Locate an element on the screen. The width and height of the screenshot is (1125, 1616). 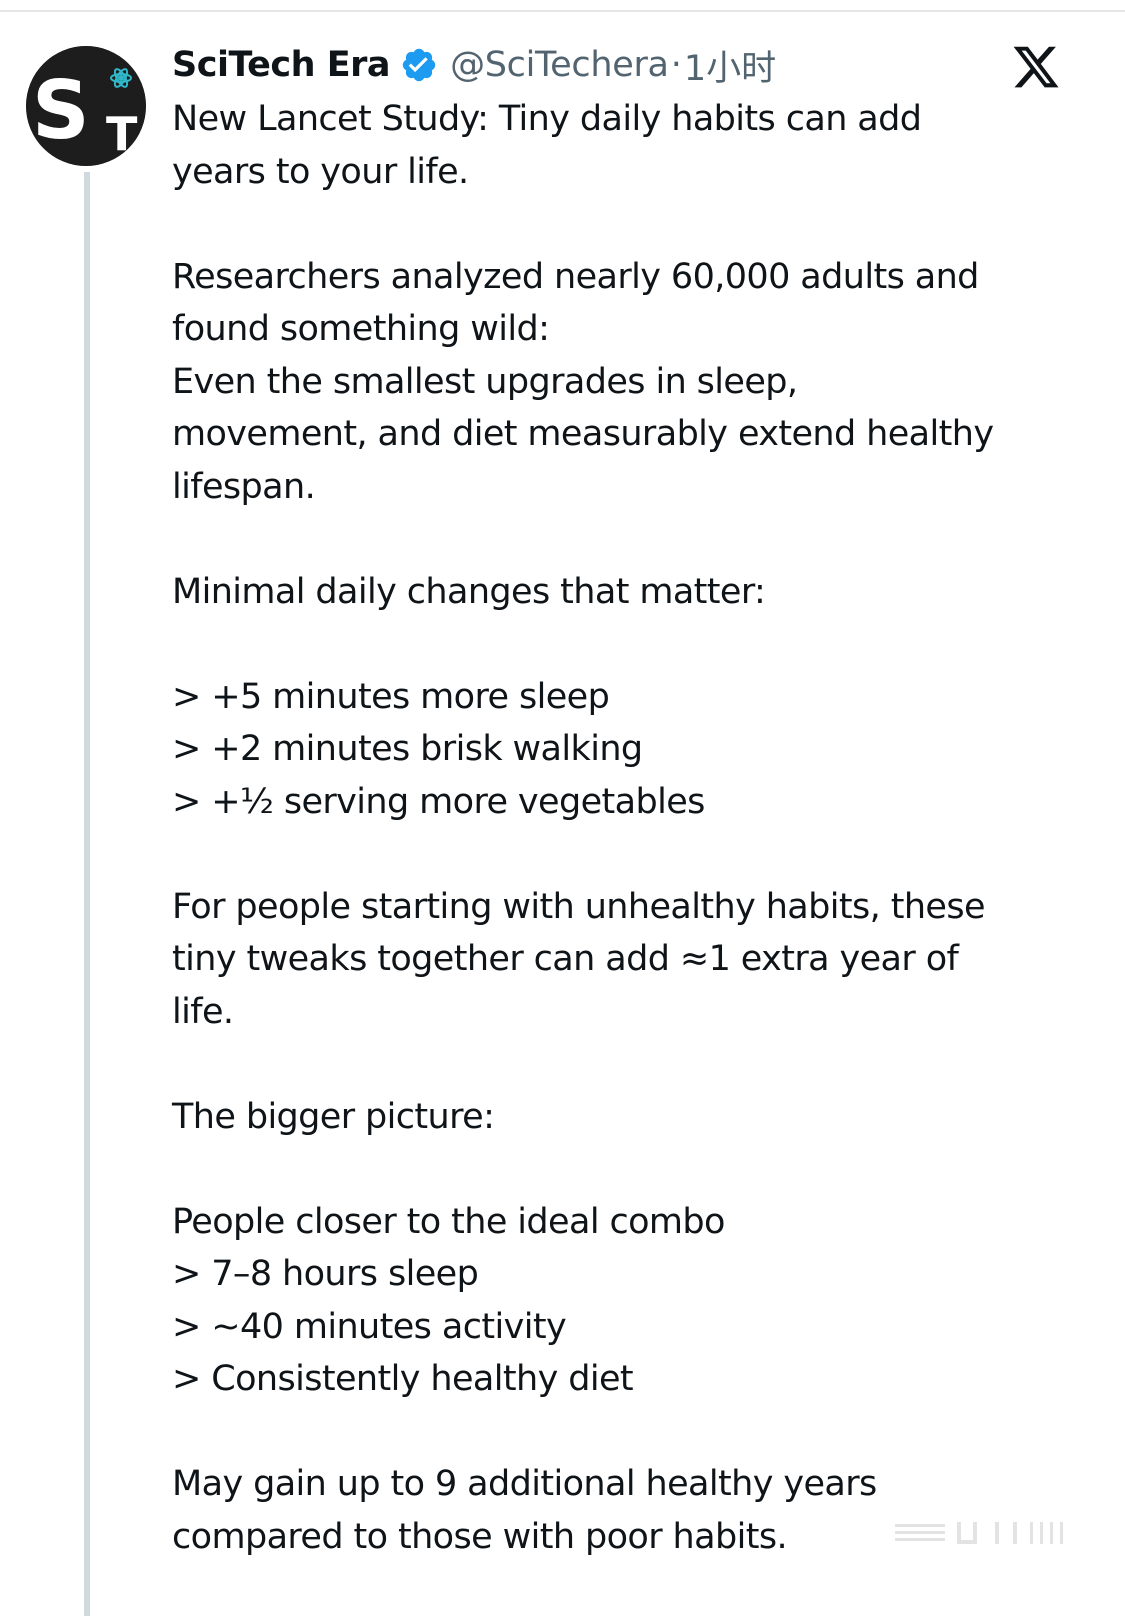
text-line: years to your life. is located at coordinates (320, 171).